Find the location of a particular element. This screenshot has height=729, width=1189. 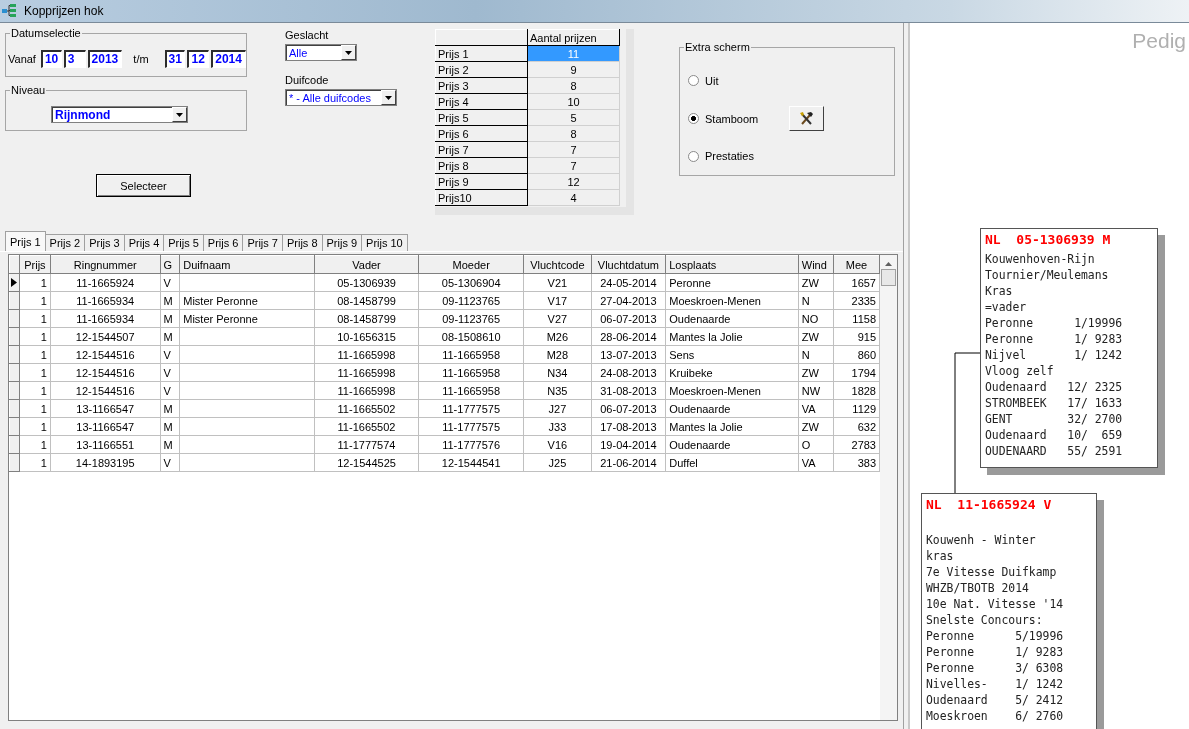

column-header: G is located at coordinates (170, 264).